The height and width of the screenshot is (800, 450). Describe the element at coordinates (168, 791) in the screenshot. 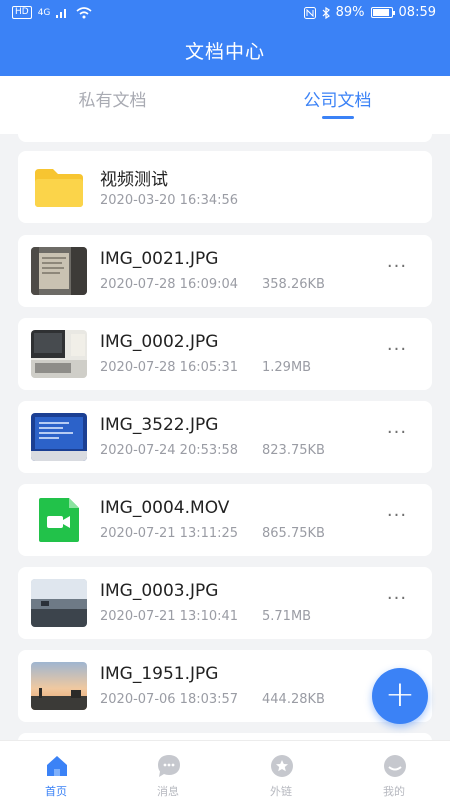

I see `nav-messages-label: 消息` at that location.